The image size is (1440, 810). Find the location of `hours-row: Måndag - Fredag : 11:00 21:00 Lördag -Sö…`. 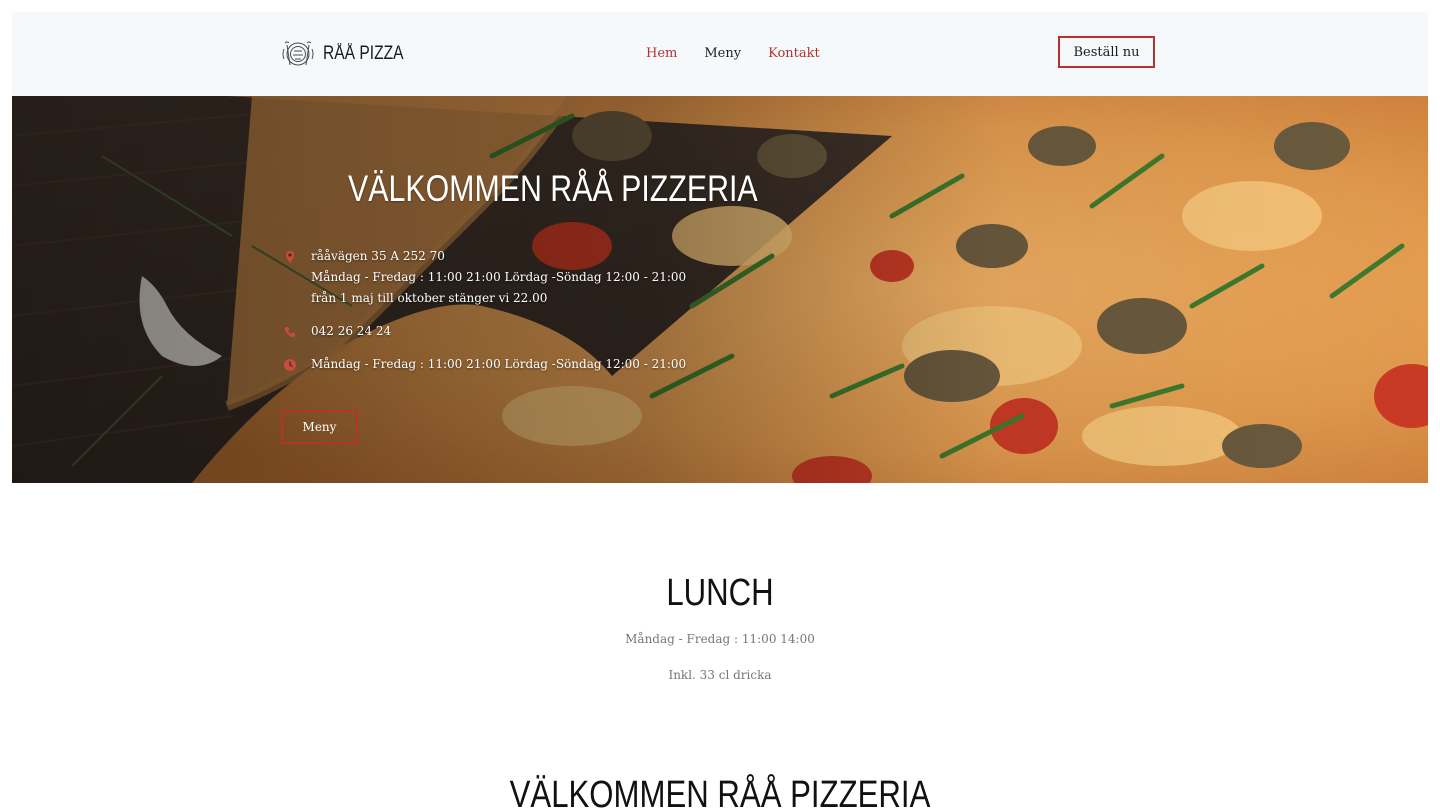

hours-row: Måndag - Fredag : 11:00 21:00 Lördag -Sö… is located at coordinates (484, 364).